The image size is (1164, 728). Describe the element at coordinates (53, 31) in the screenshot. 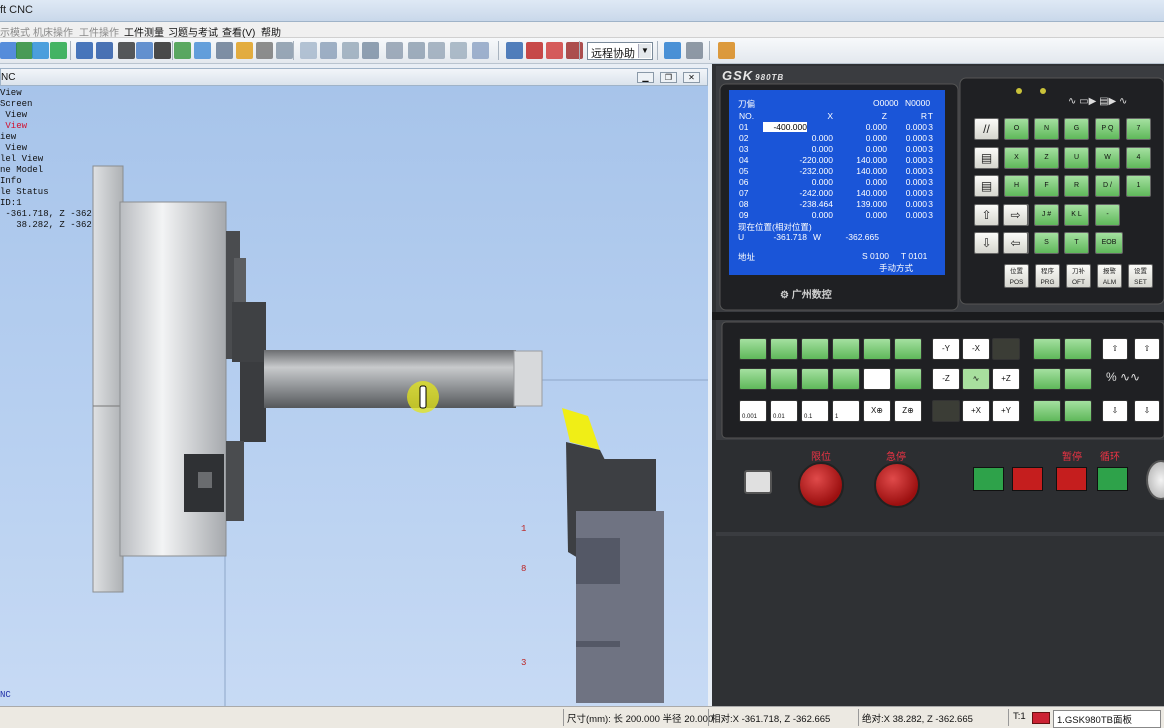

I see `menu-item: 机床操作` at that location.